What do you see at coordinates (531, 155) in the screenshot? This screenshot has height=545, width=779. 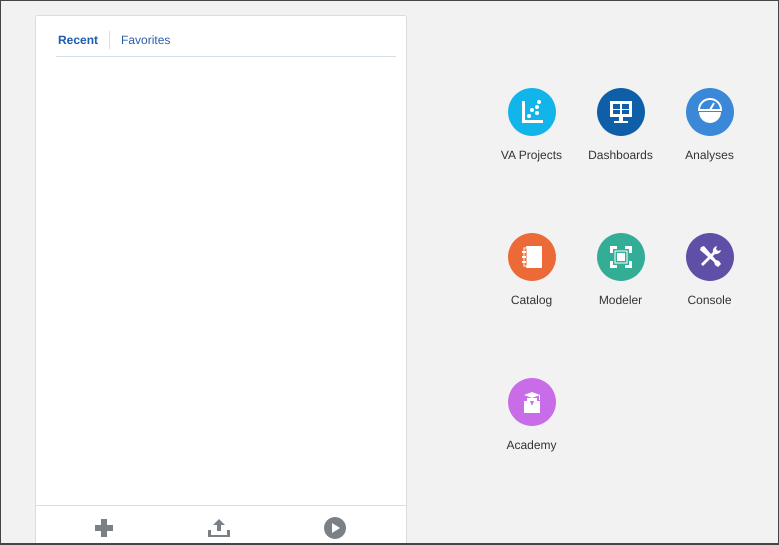 I see `app-label: VA Projects` at bounding box center [531, 155].